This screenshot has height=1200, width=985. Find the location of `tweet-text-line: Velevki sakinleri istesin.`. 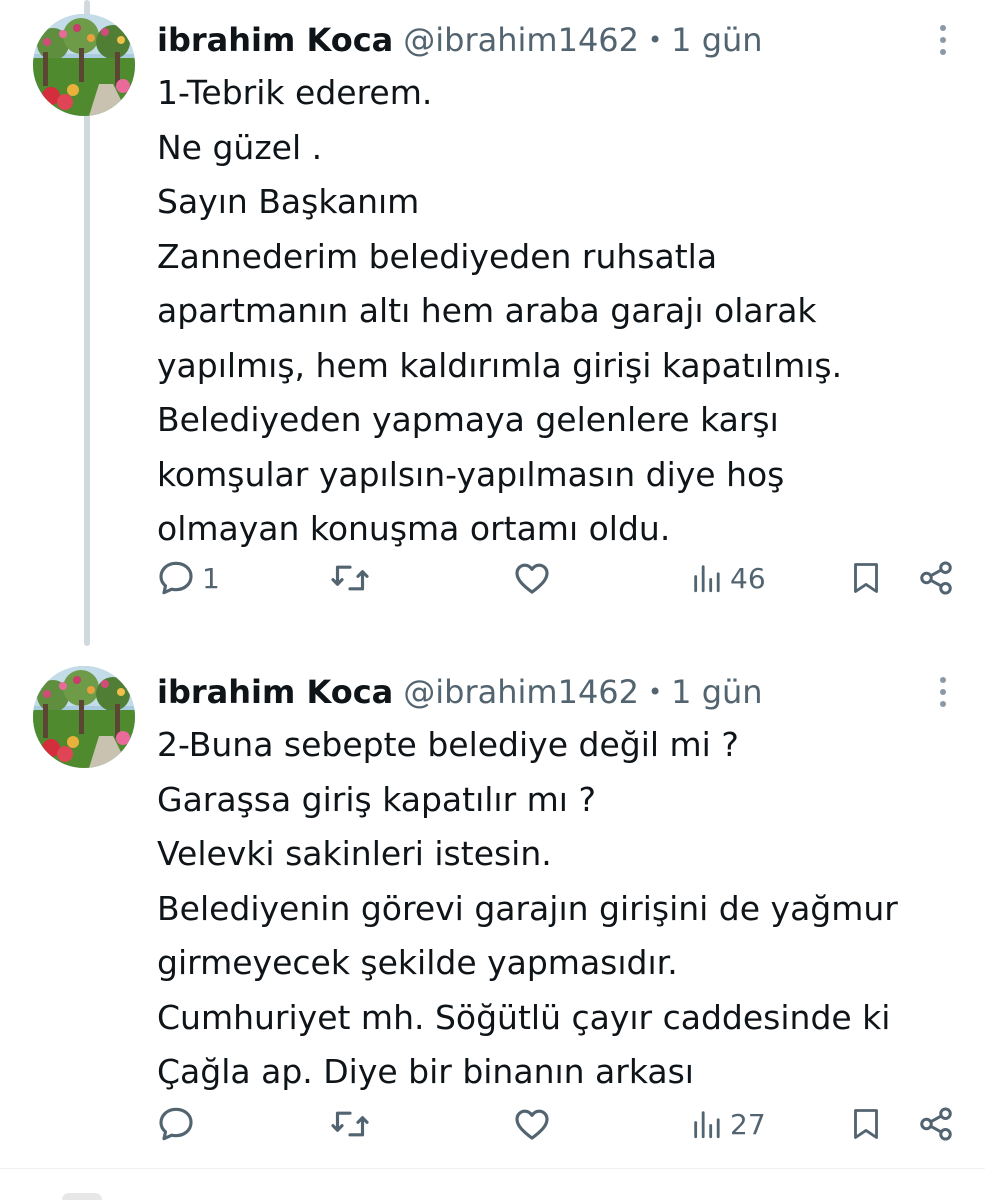

tweet-text-line: Velevki sakinleri istesin. is located at coordinates (354, 853).